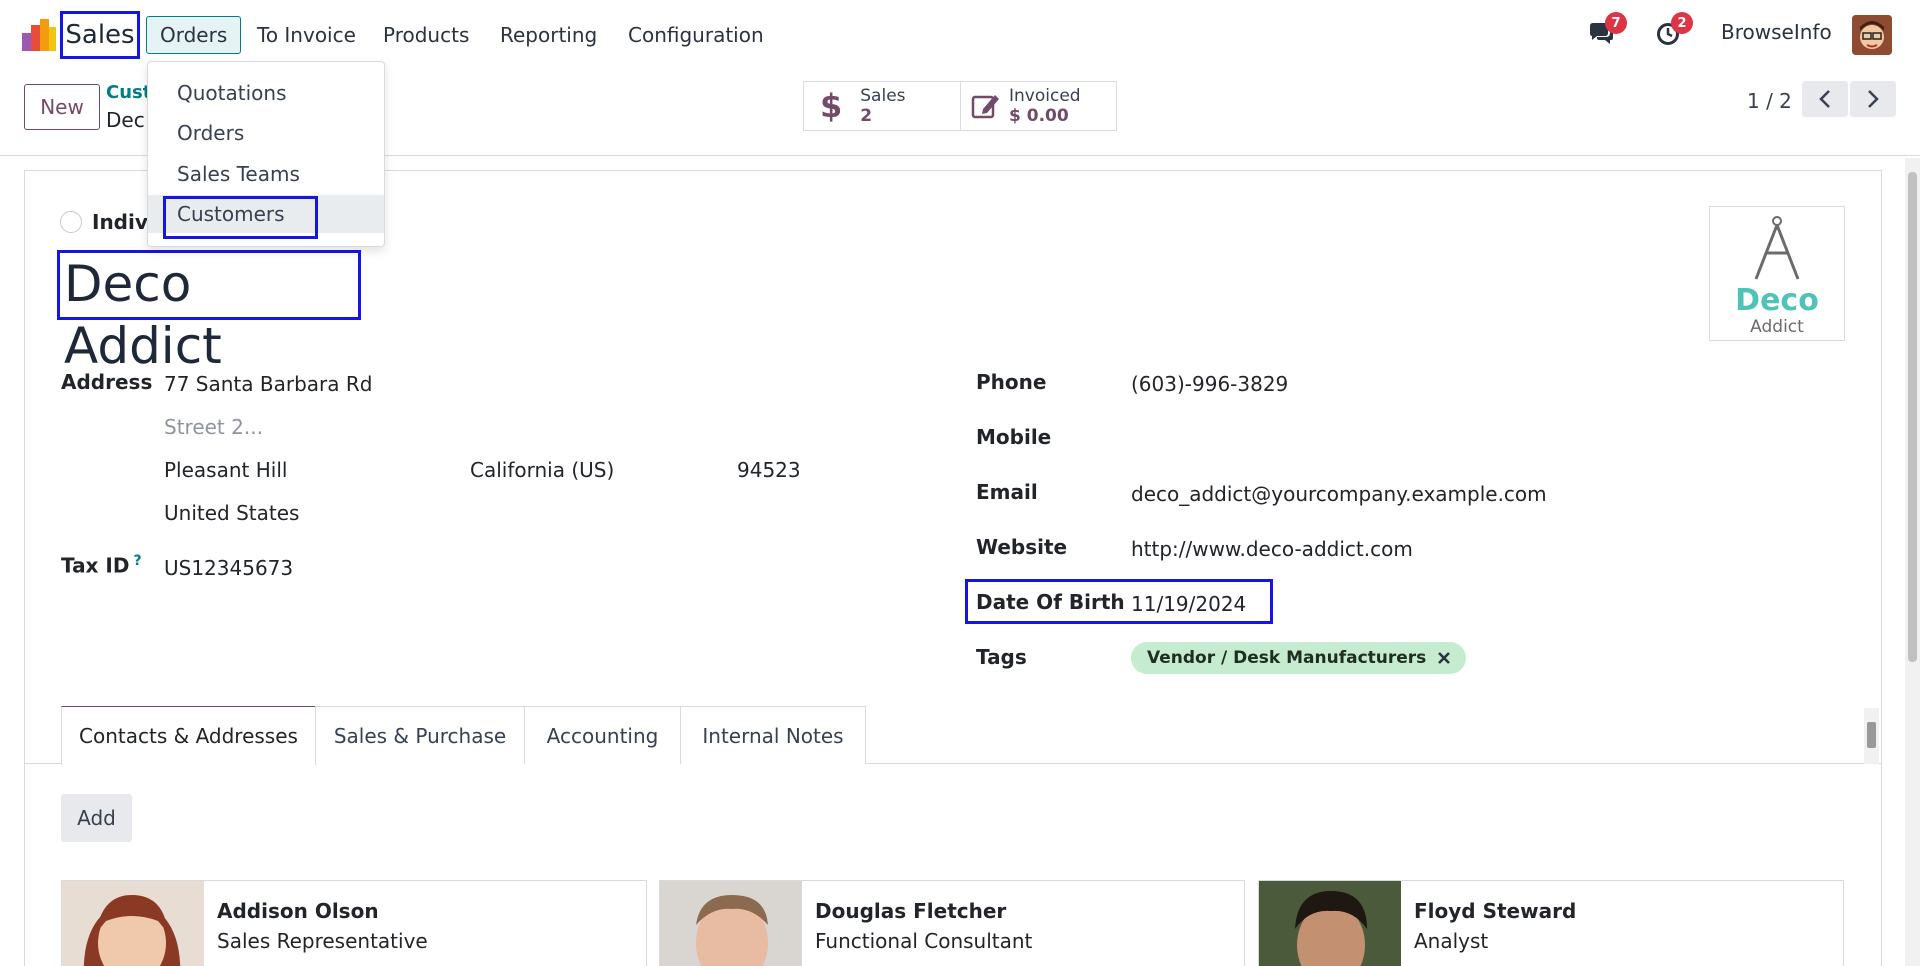  I want to click on messages-button: 7, so click(1607, 29).